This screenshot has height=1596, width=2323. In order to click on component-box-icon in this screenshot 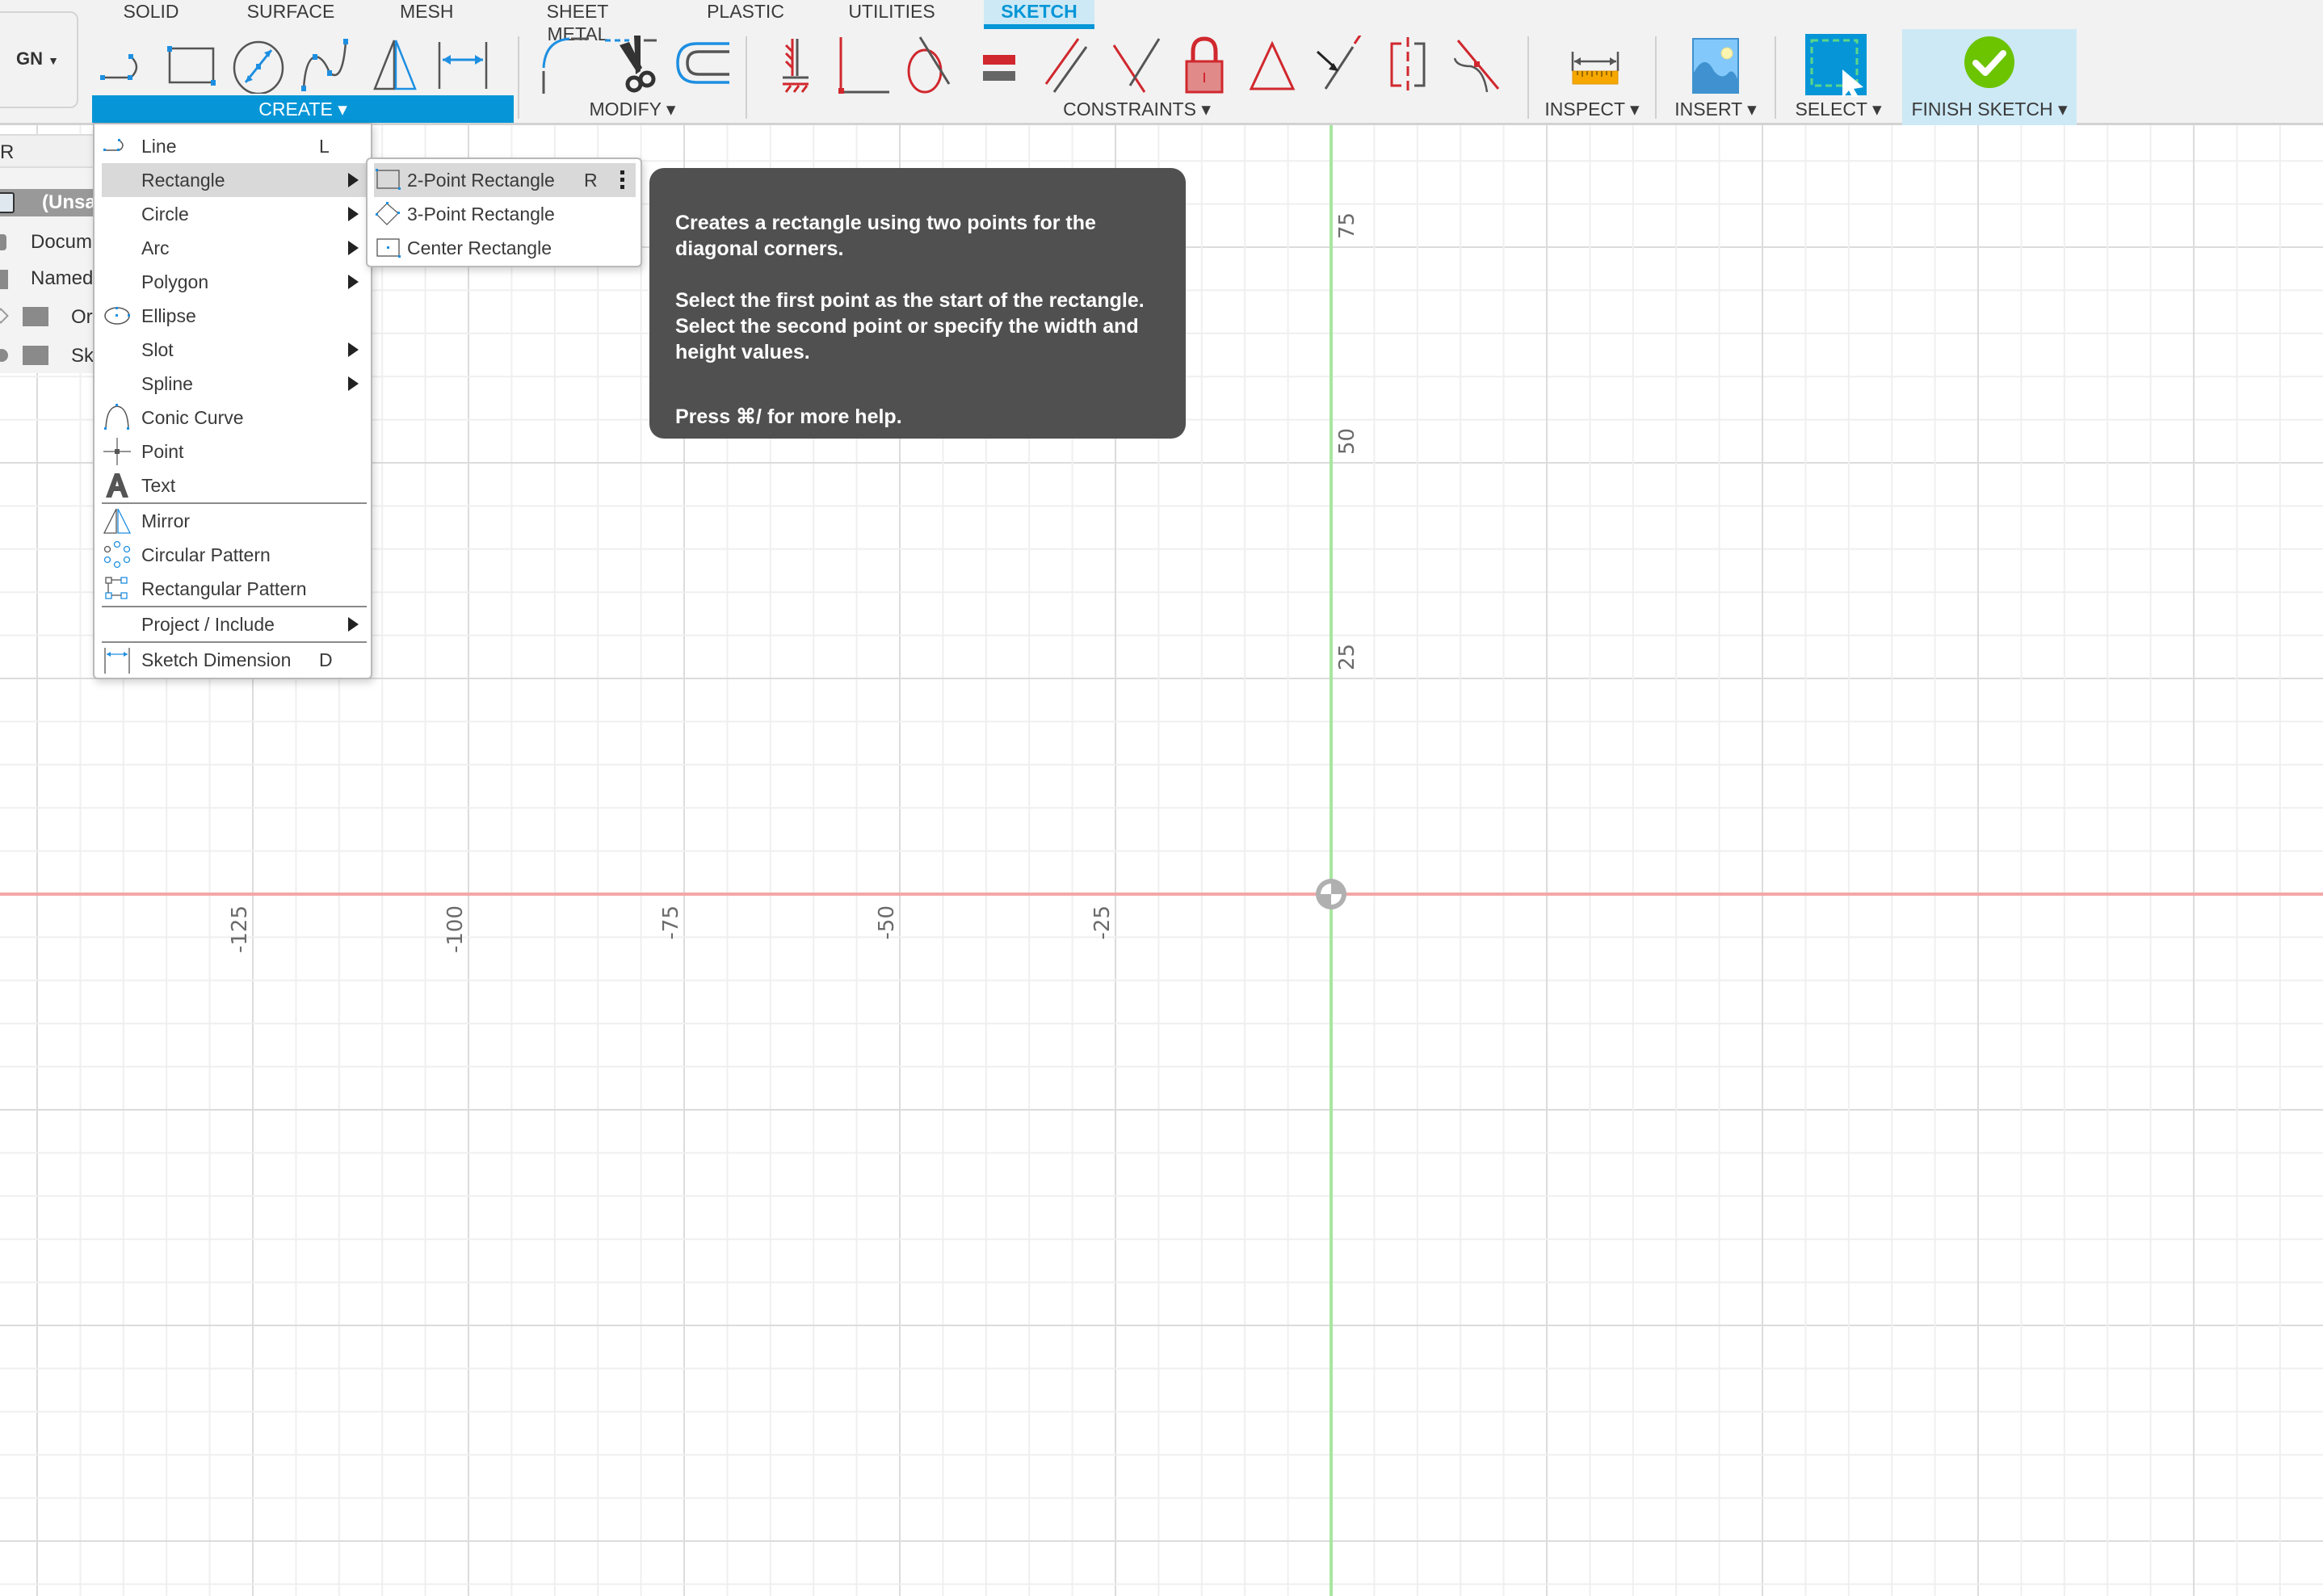, I will do `click(7, 202)`.